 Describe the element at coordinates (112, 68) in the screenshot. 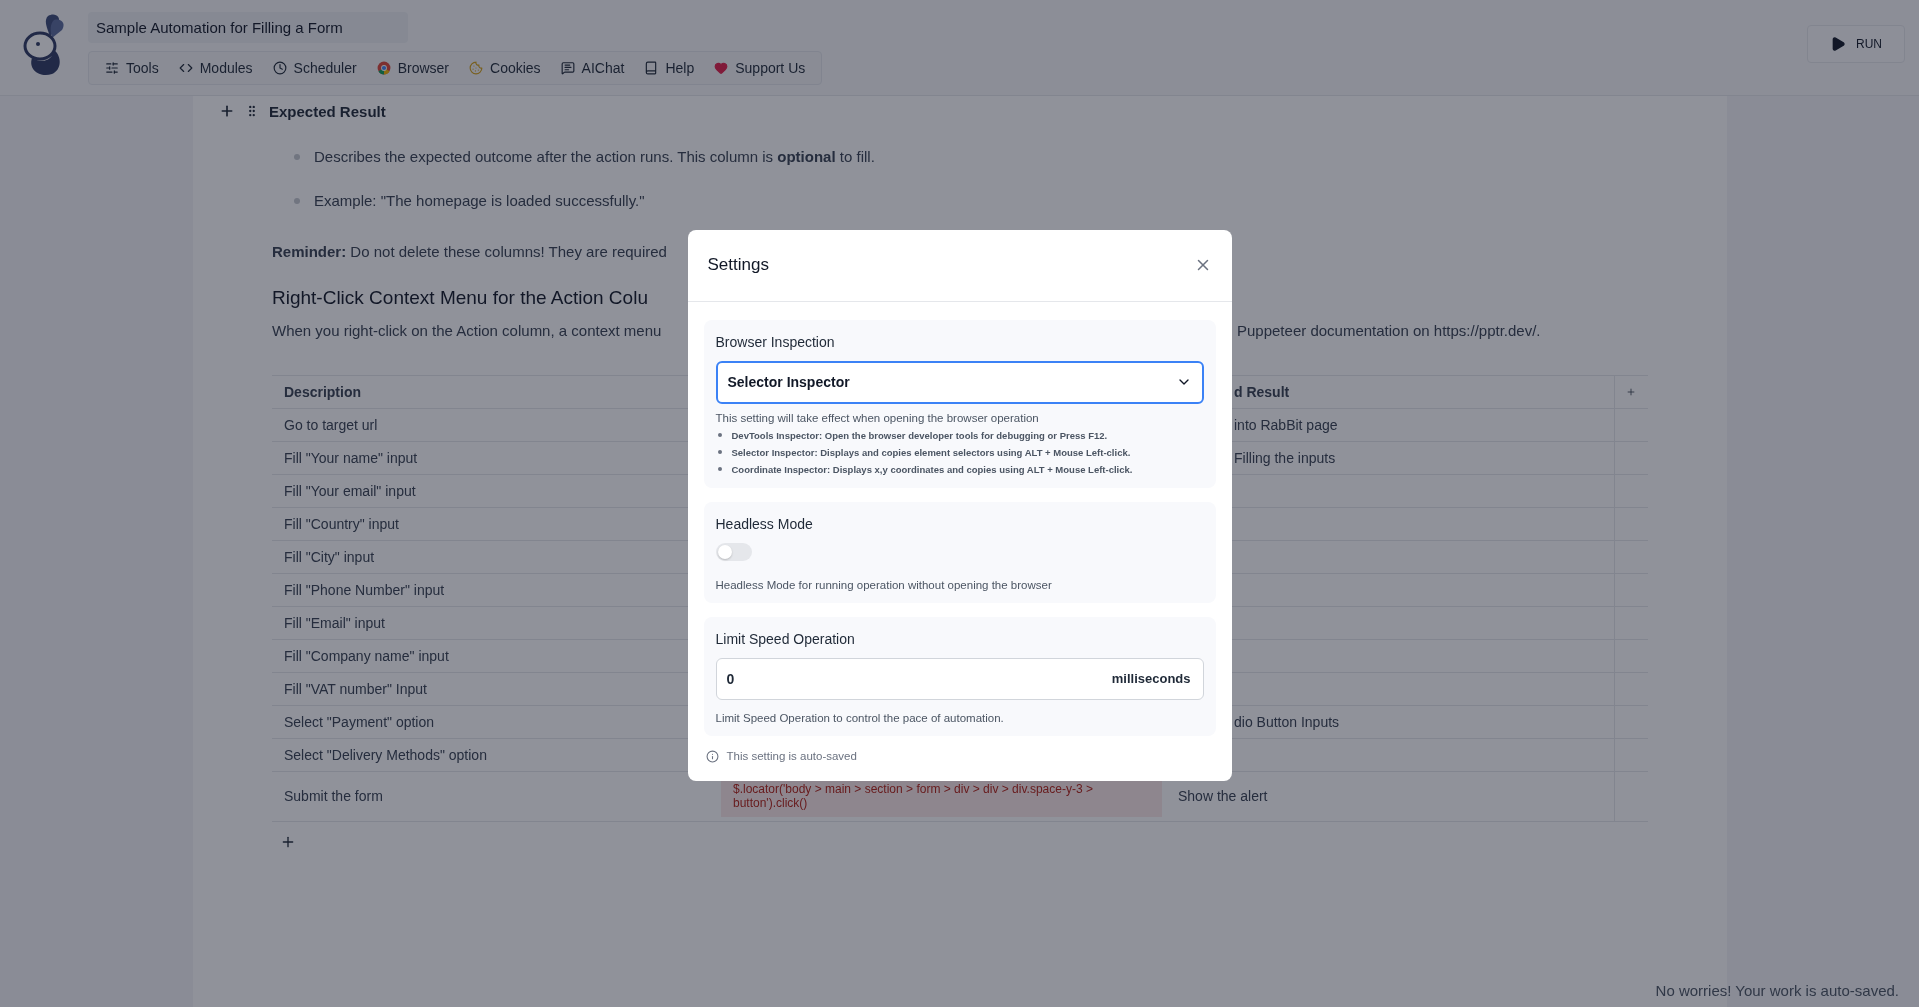

I see `sliders-icon` at that location.